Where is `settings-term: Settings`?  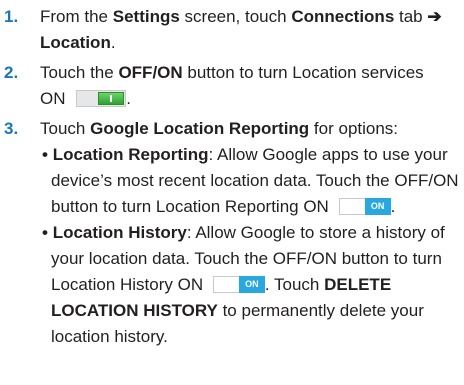 settings-term: Settings is located at coordinates (146, 16).